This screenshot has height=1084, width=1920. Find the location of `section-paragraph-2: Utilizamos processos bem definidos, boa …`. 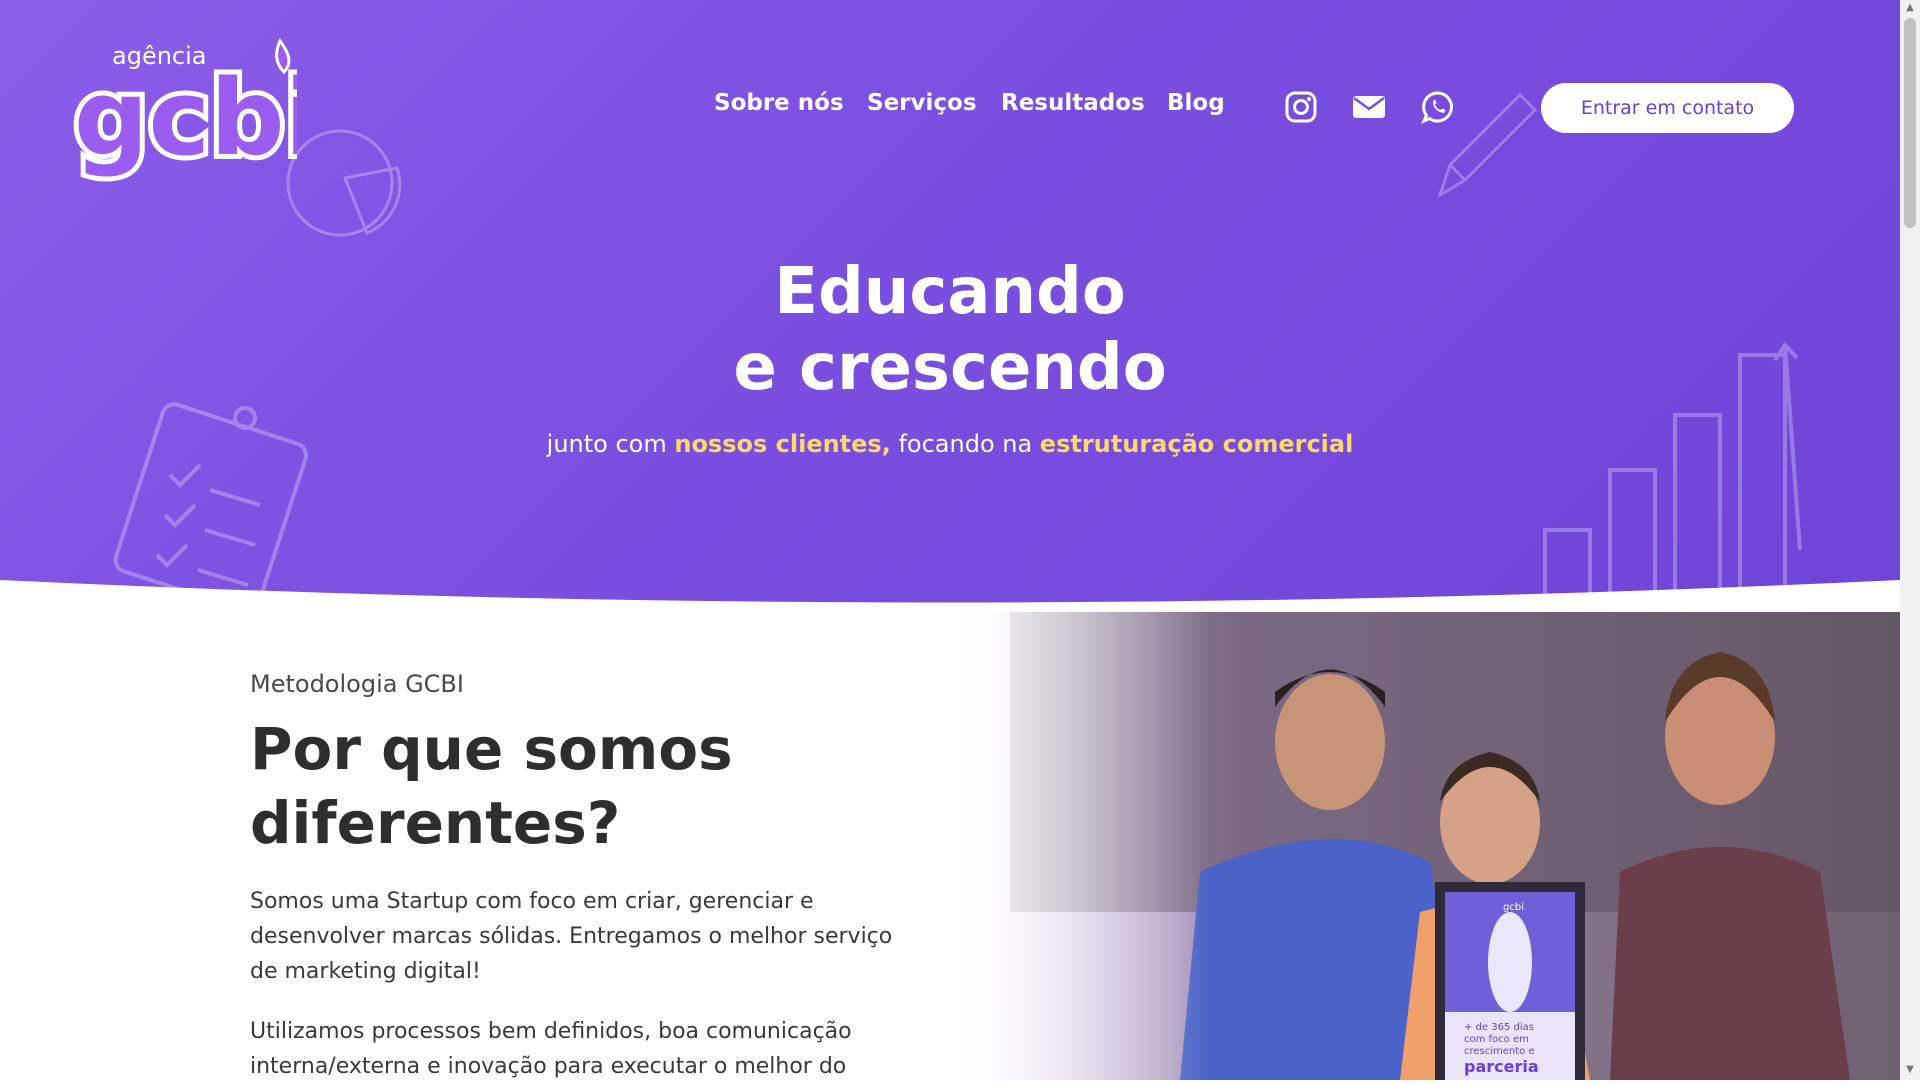

section-paragraph-2: Utilizamos processos bem definidos, boa … is located at coordinates (551, 1049).